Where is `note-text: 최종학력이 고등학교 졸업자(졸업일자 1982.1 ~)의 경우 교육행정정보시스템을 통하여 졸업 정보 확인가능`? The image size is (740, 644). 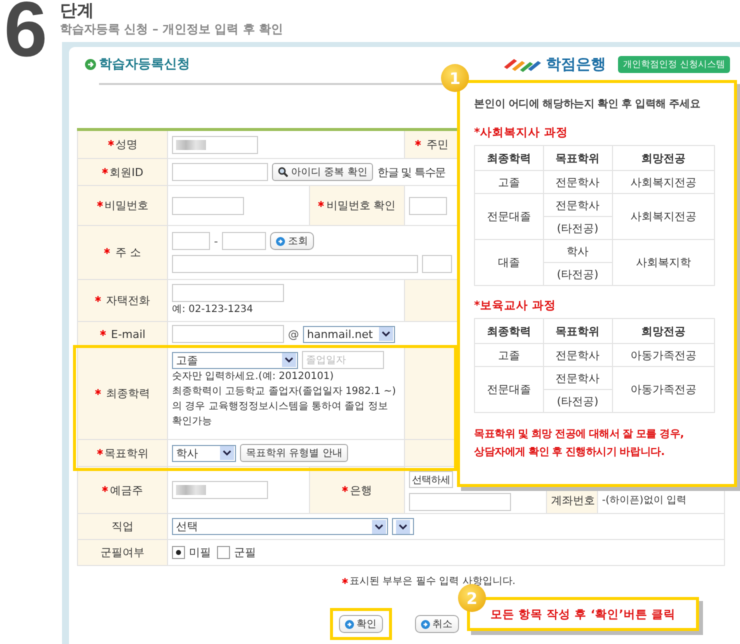
note-text: 최종학력이 고등학교 졸업자(졸업일자 1982.1 ~)의 경우 교육행정정보시스템을 통하여 졸업 정보 확인가능 is located at coordinates (284, 407).